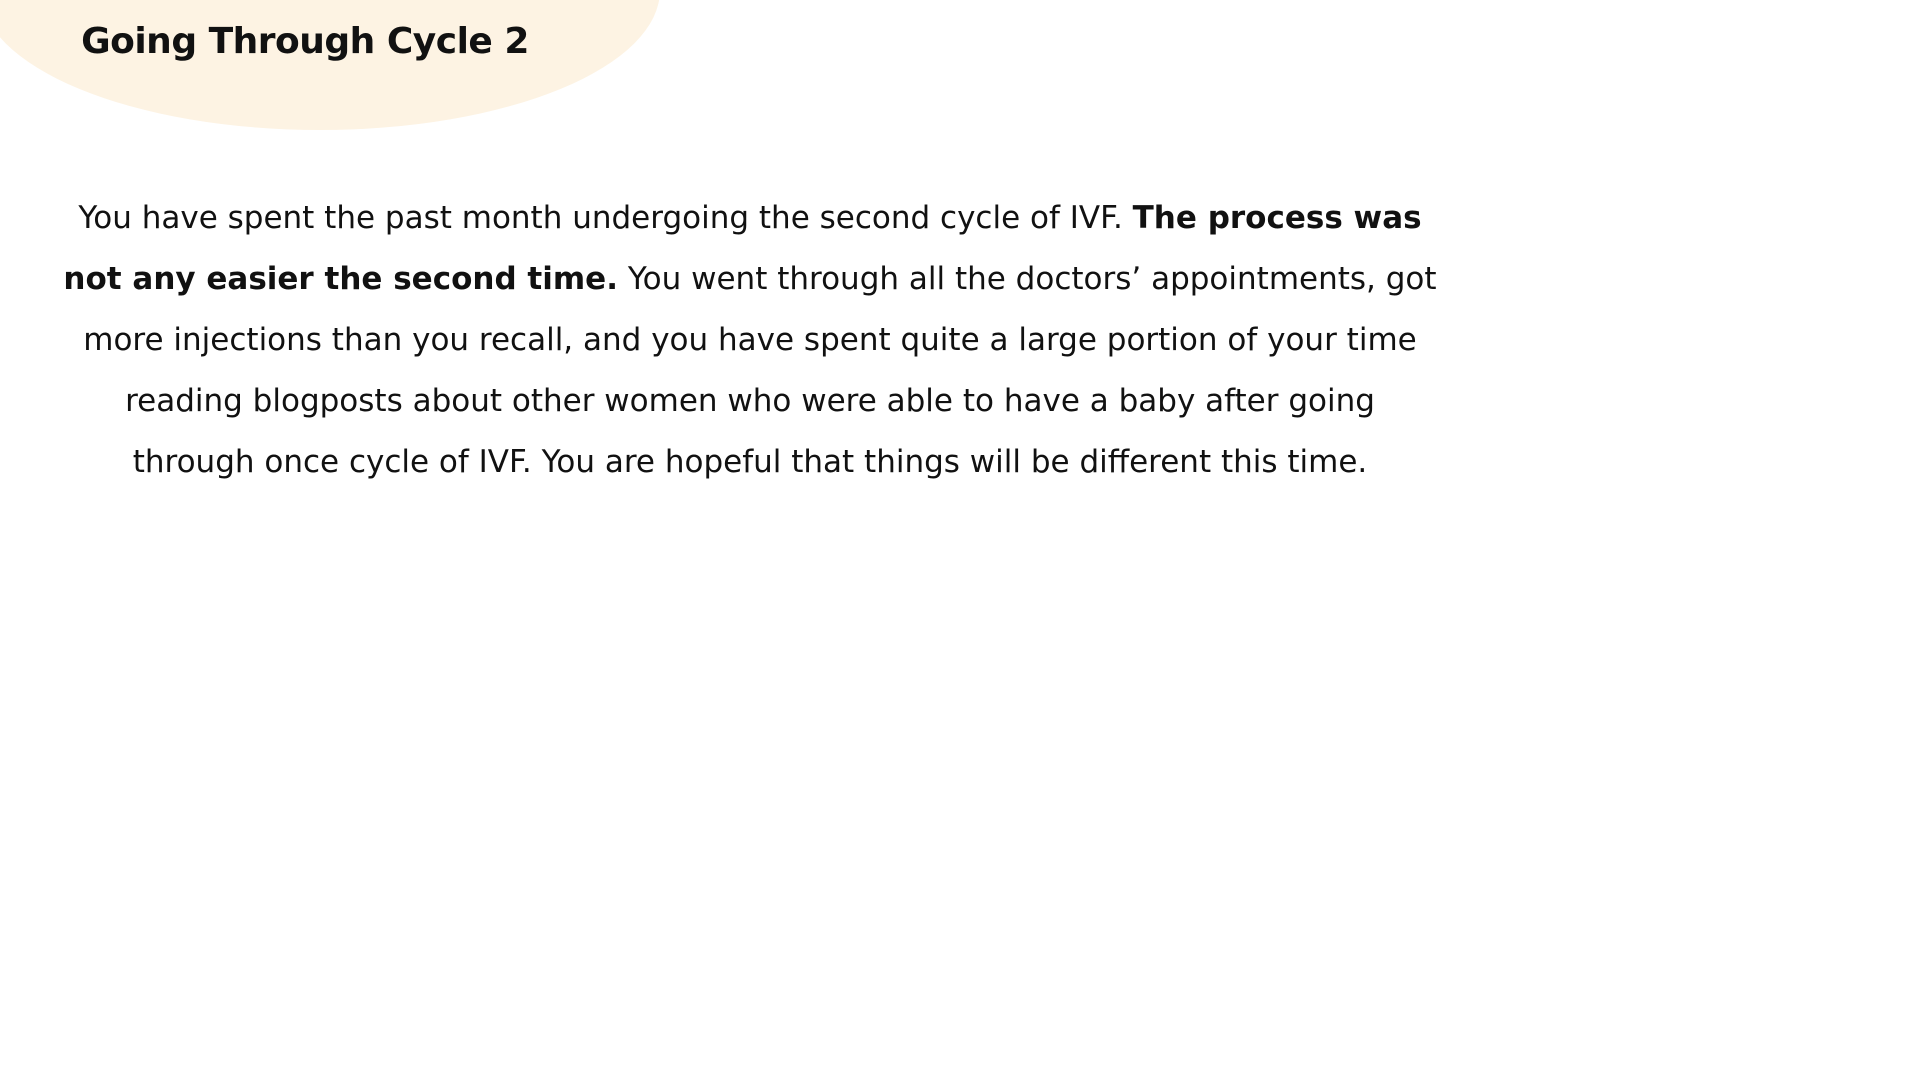 This screenshot has width=1920, height=1080. What do you see at coordinates (305, 41) in the screenshot?
I see `slide-title: Going Through Cycle 2` at bounding box center [305, 41].